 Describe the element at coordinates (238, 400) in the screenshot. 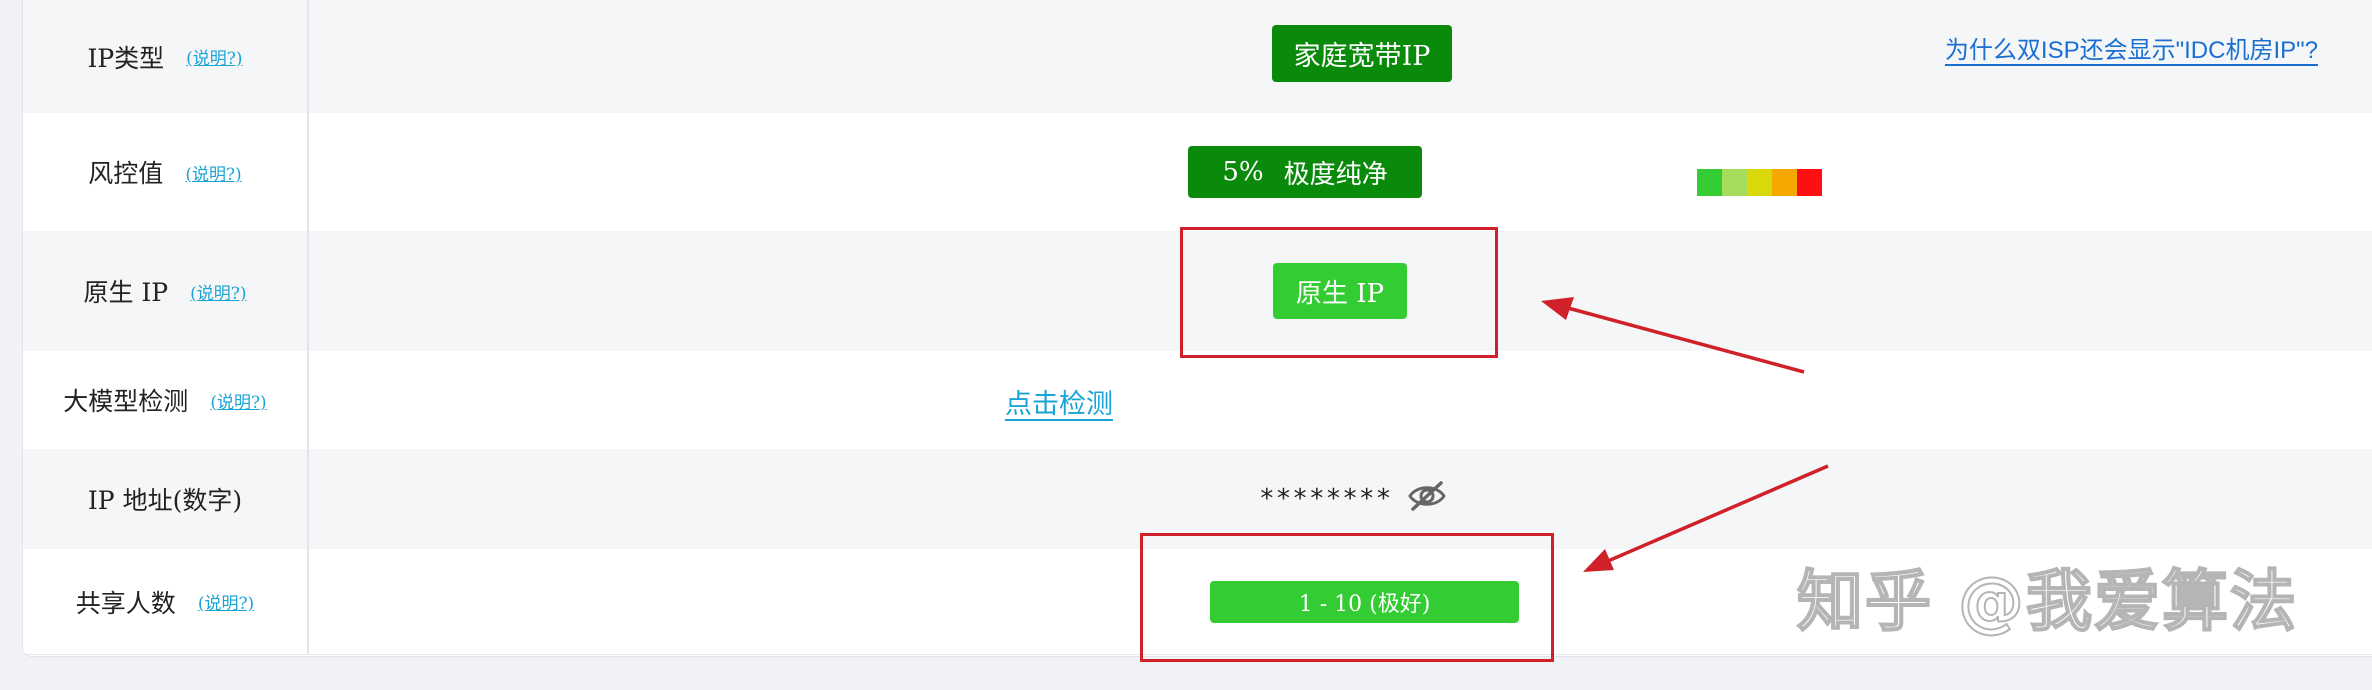

I see `llm-detect-help-link: (说明?)` at that location.